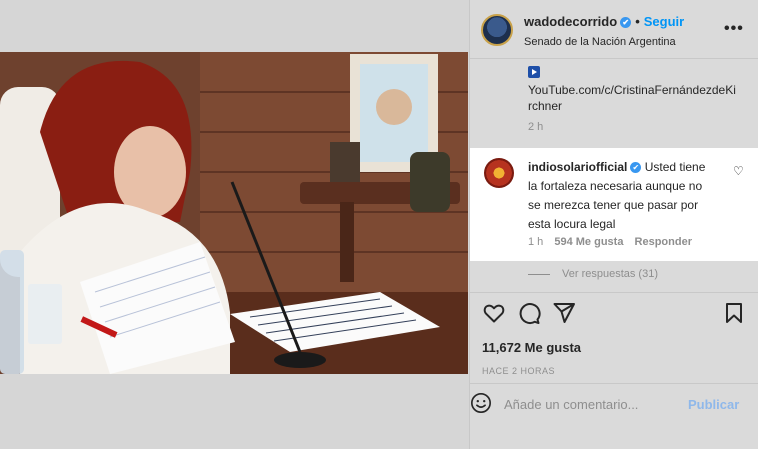  What do you see at coordinates (577, 167) in the screenshot?
I see `commenter-username: indiosolariofficial` at bounding box center [577, 167].